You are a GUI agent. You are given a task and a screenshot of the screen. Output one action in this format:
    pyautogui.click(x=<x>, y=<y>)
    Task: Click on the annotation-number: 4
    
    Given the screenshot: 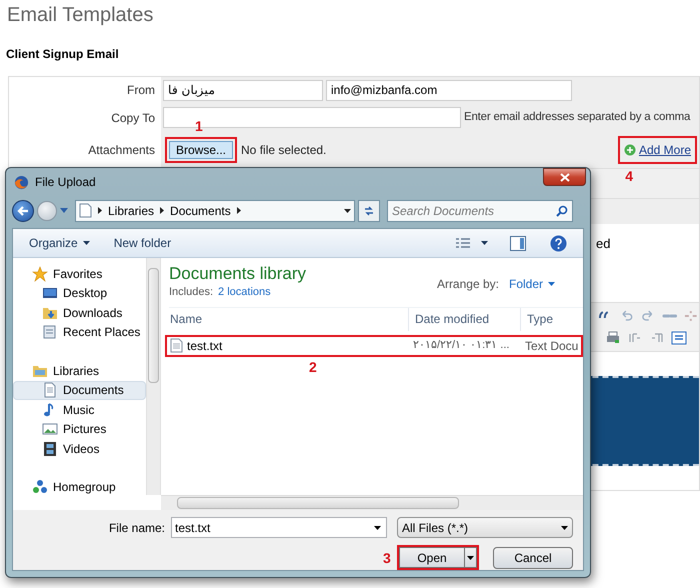 What is the action you would take?
    pyautogui.click(x=629, y=176)
    